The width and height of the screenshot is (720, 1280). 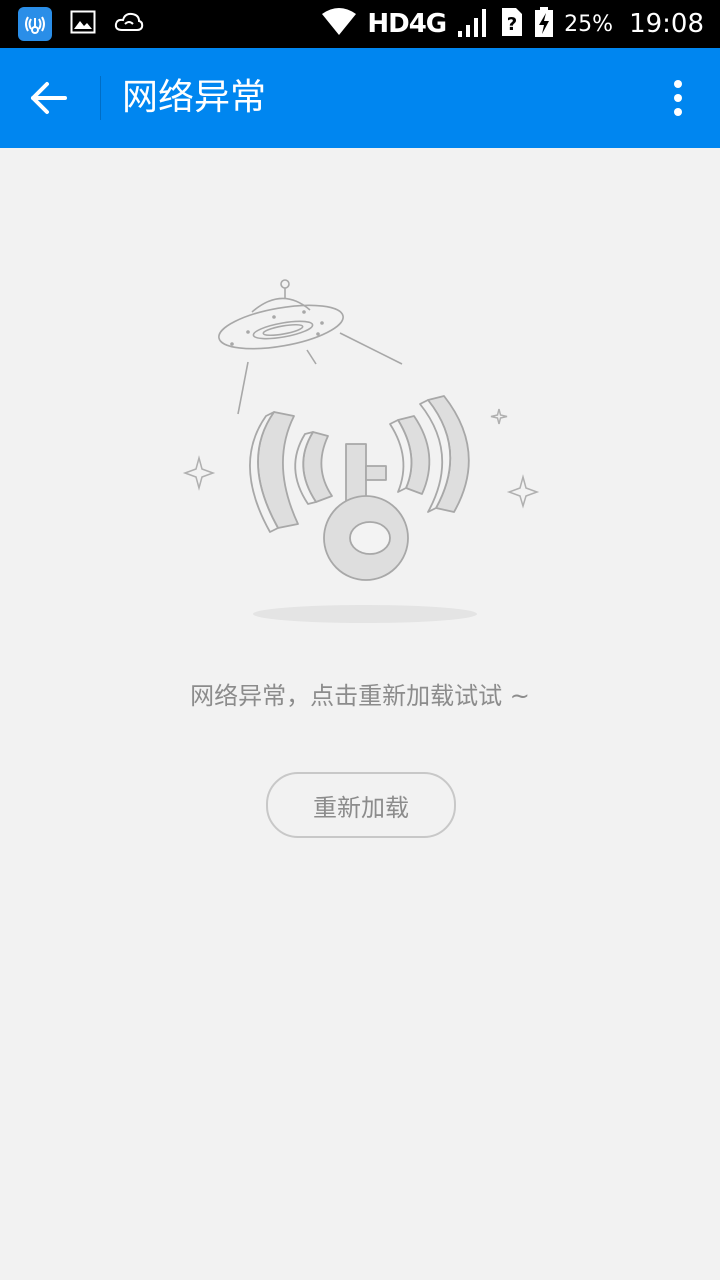 What do you see at coordinates (129, 24) in the screenshot?
I see `cloud-sync-icon` at bounding box center [129, 24].